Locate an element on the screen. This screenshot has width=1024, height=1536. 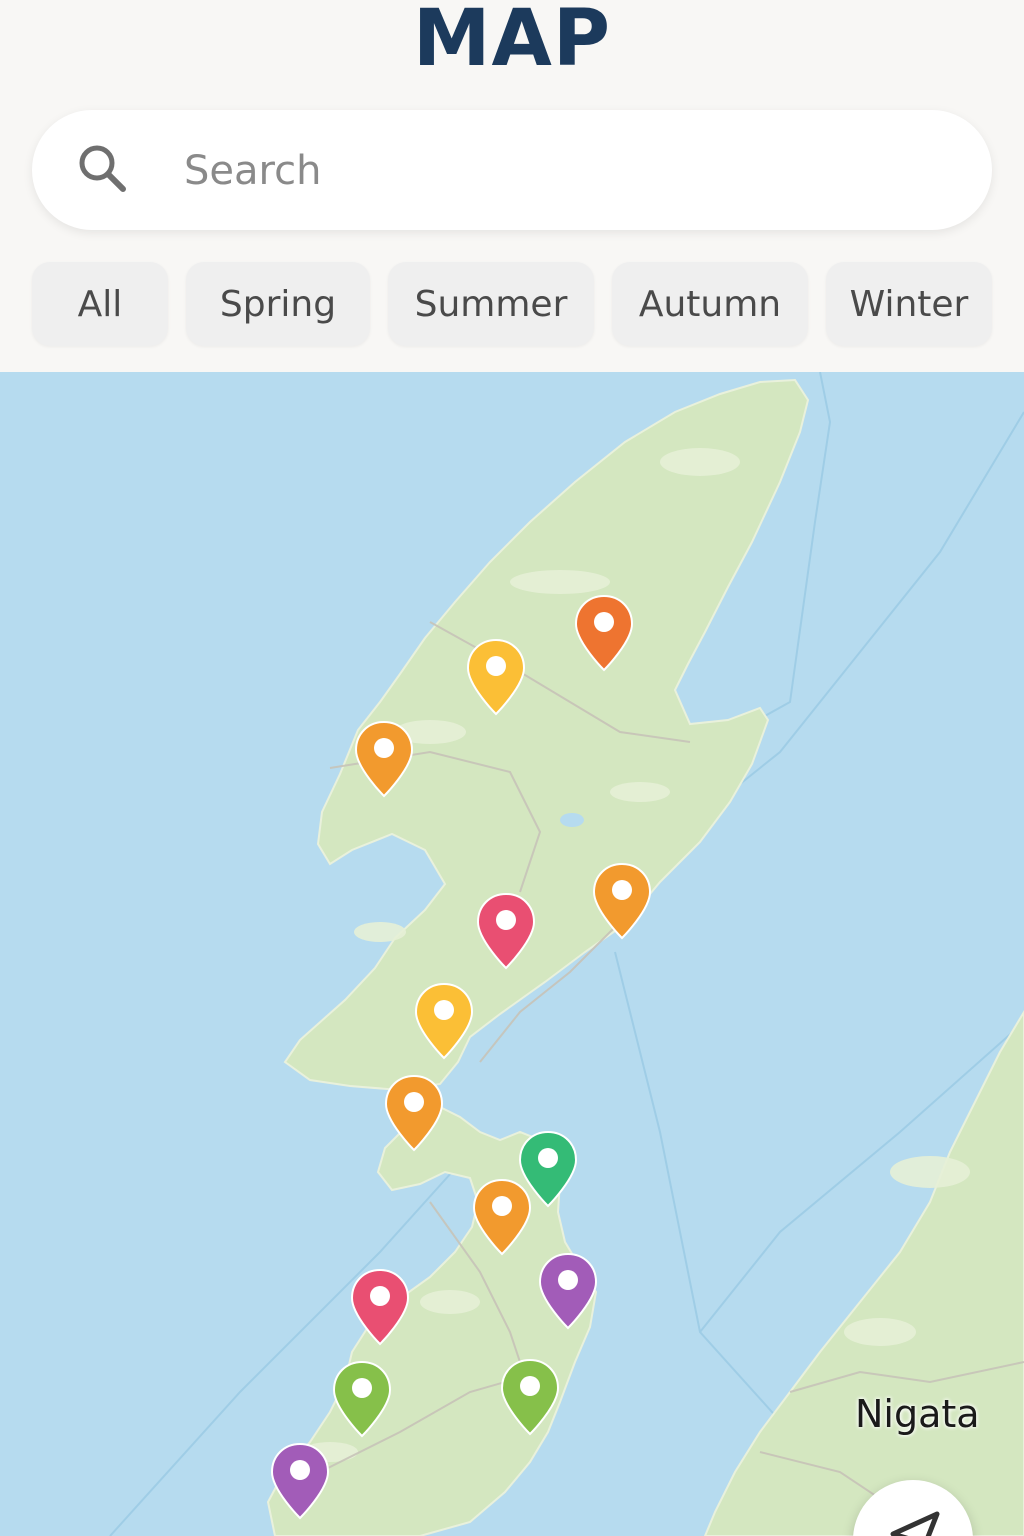
filter-chip-label: Autumn is located at coordinates (710, 304).